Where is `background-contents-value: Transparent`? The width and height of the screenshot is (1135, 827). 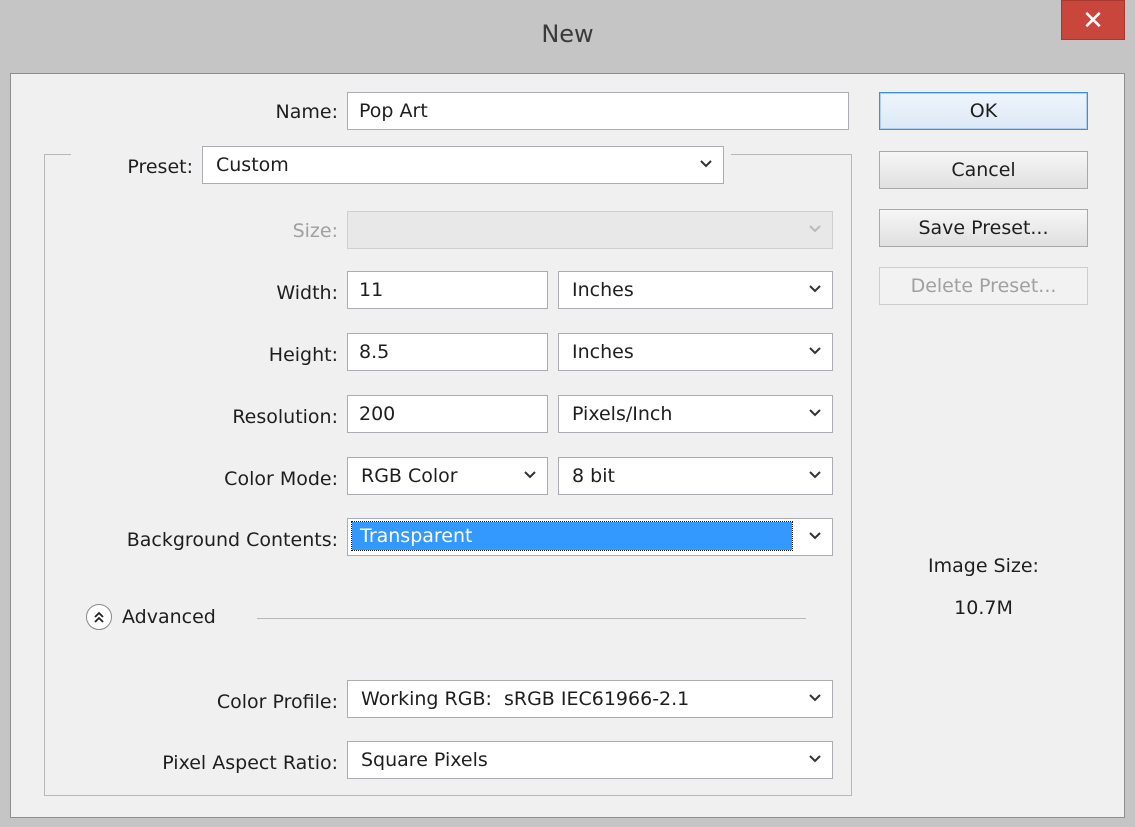
background-contents-value: Transparent is located at coordinates (572, 536).